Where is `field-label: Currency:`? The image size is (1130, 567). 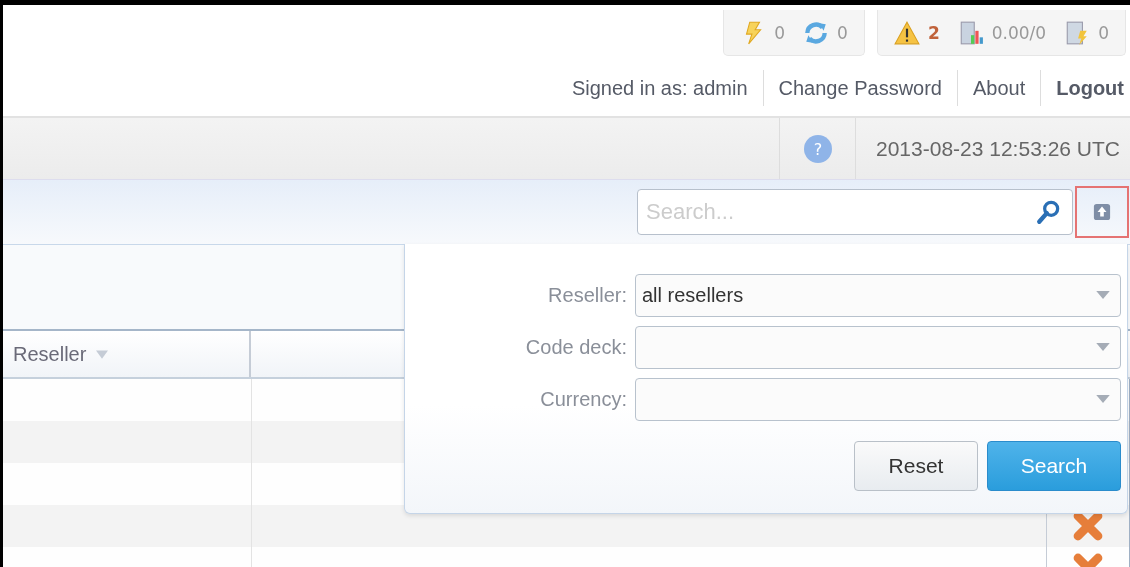
field-label: Currency: is located at coordinates (583, 399).